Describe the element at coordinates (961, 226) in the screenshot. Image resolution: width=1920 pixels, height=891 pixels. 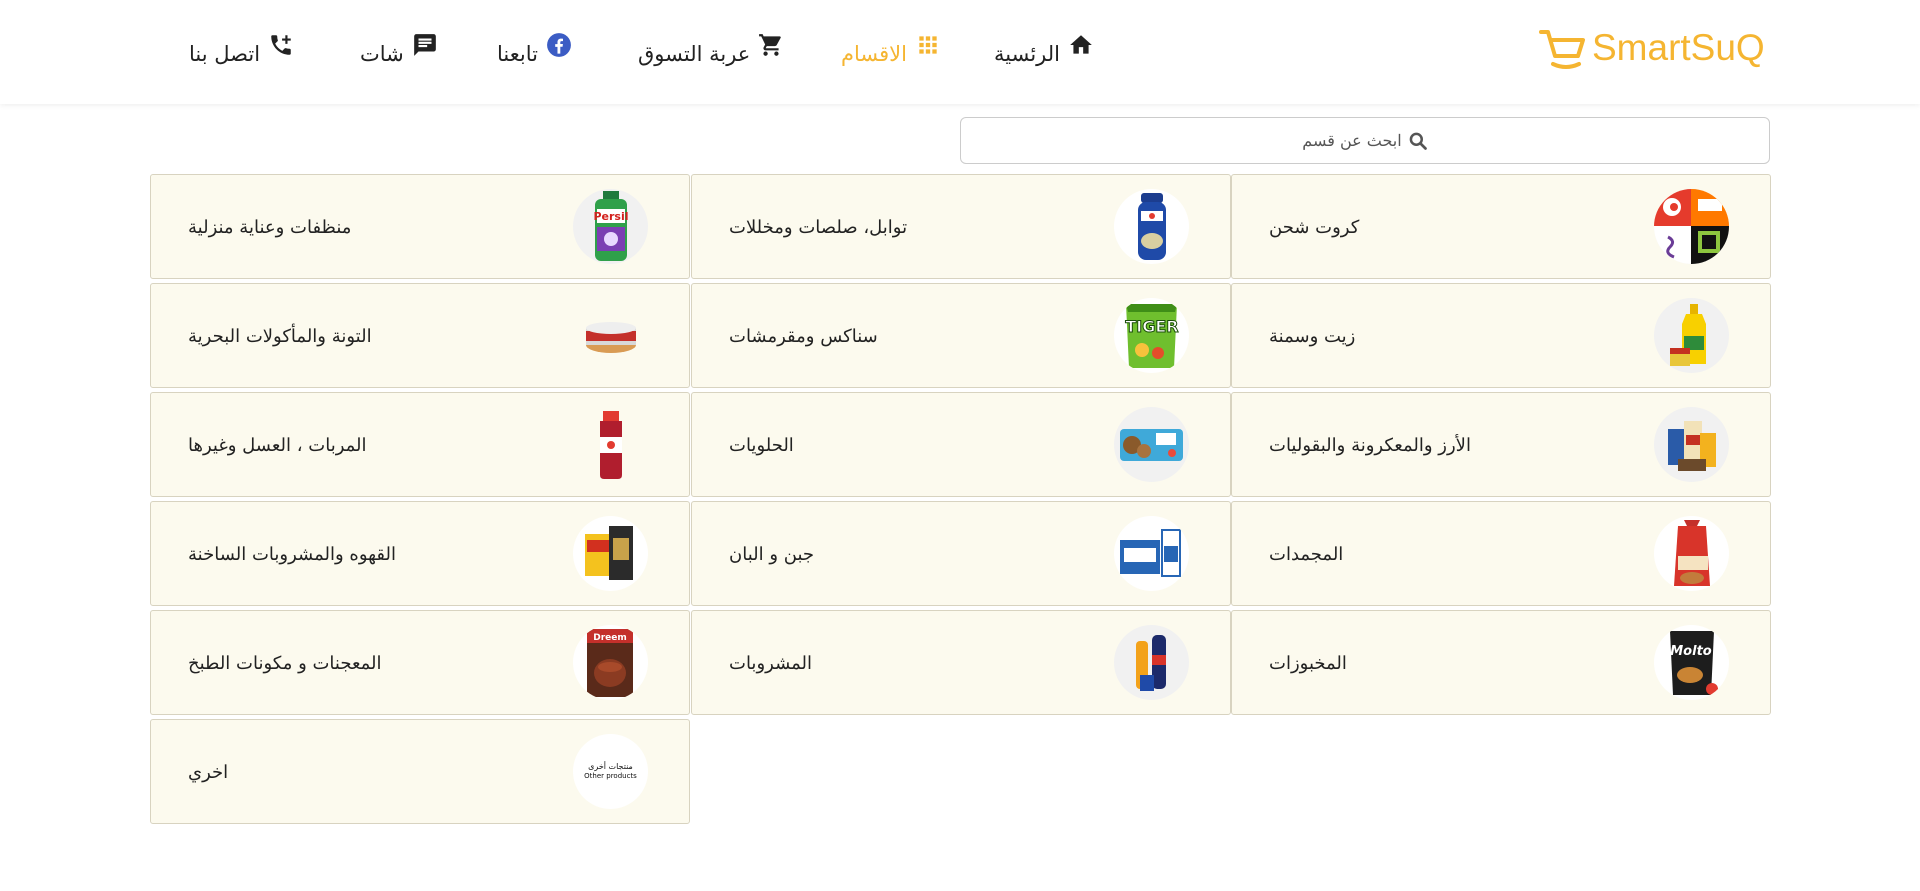
I see `category-card: توابل، صلصات ومخللات` at that location.